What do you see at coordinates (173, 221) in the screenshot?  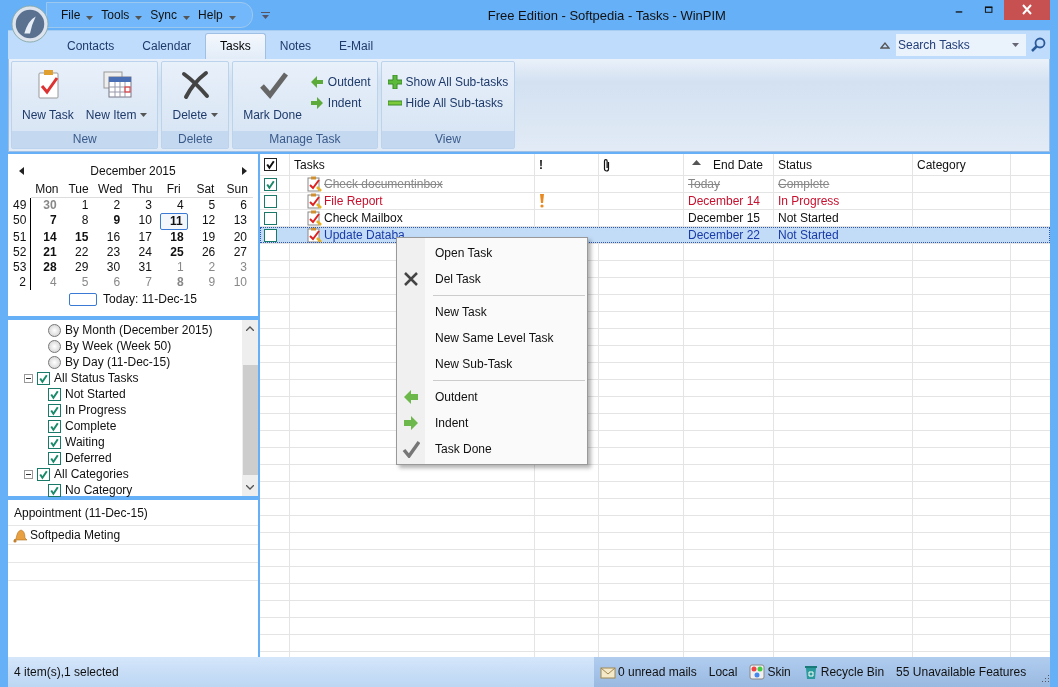 I see `calendar-day: 11` at bounding box center [173, 221].